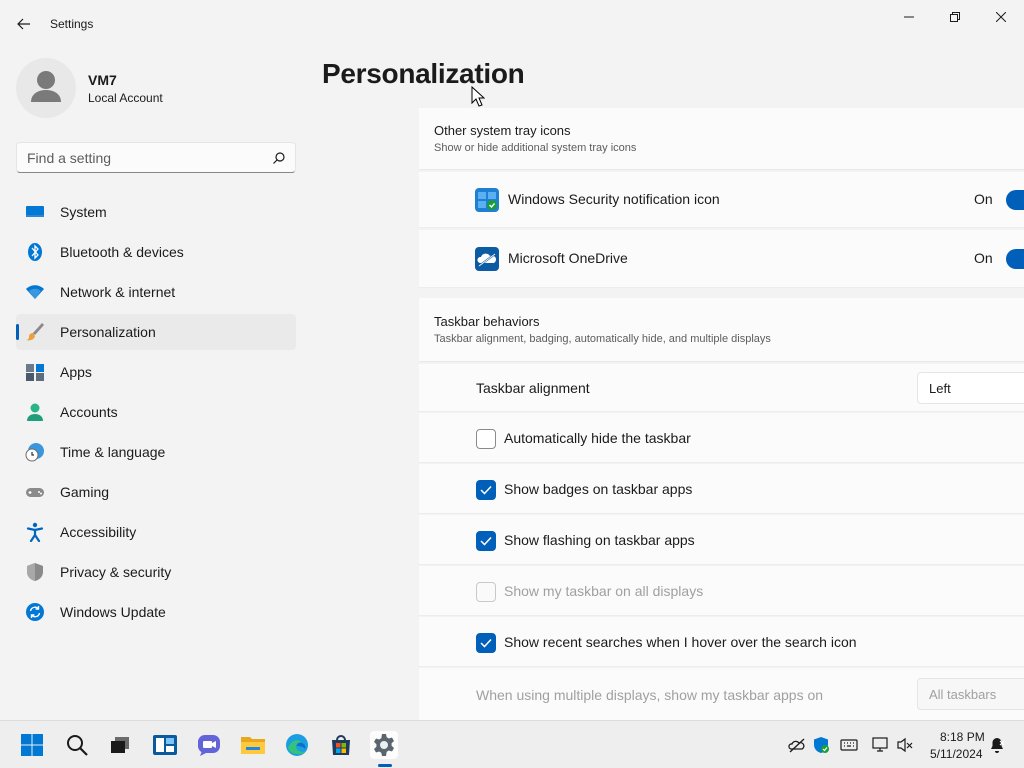  Describe the element at coordinates (72, 24) in the screenshot. I see `app-title: Settings` at that location.